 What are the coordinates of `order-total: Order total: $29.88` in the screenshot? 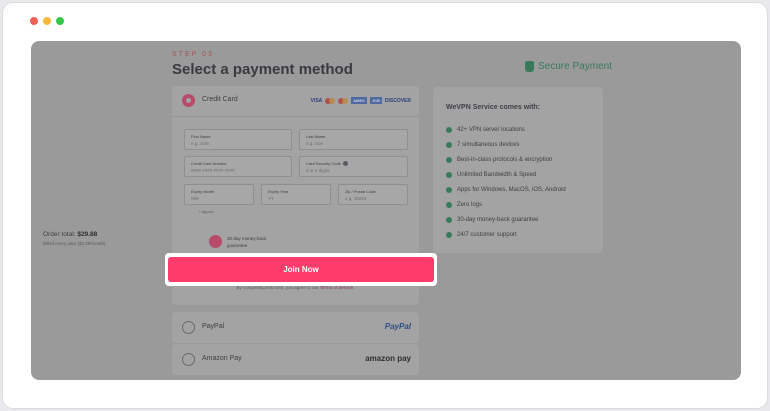 It's located at (70, 234).